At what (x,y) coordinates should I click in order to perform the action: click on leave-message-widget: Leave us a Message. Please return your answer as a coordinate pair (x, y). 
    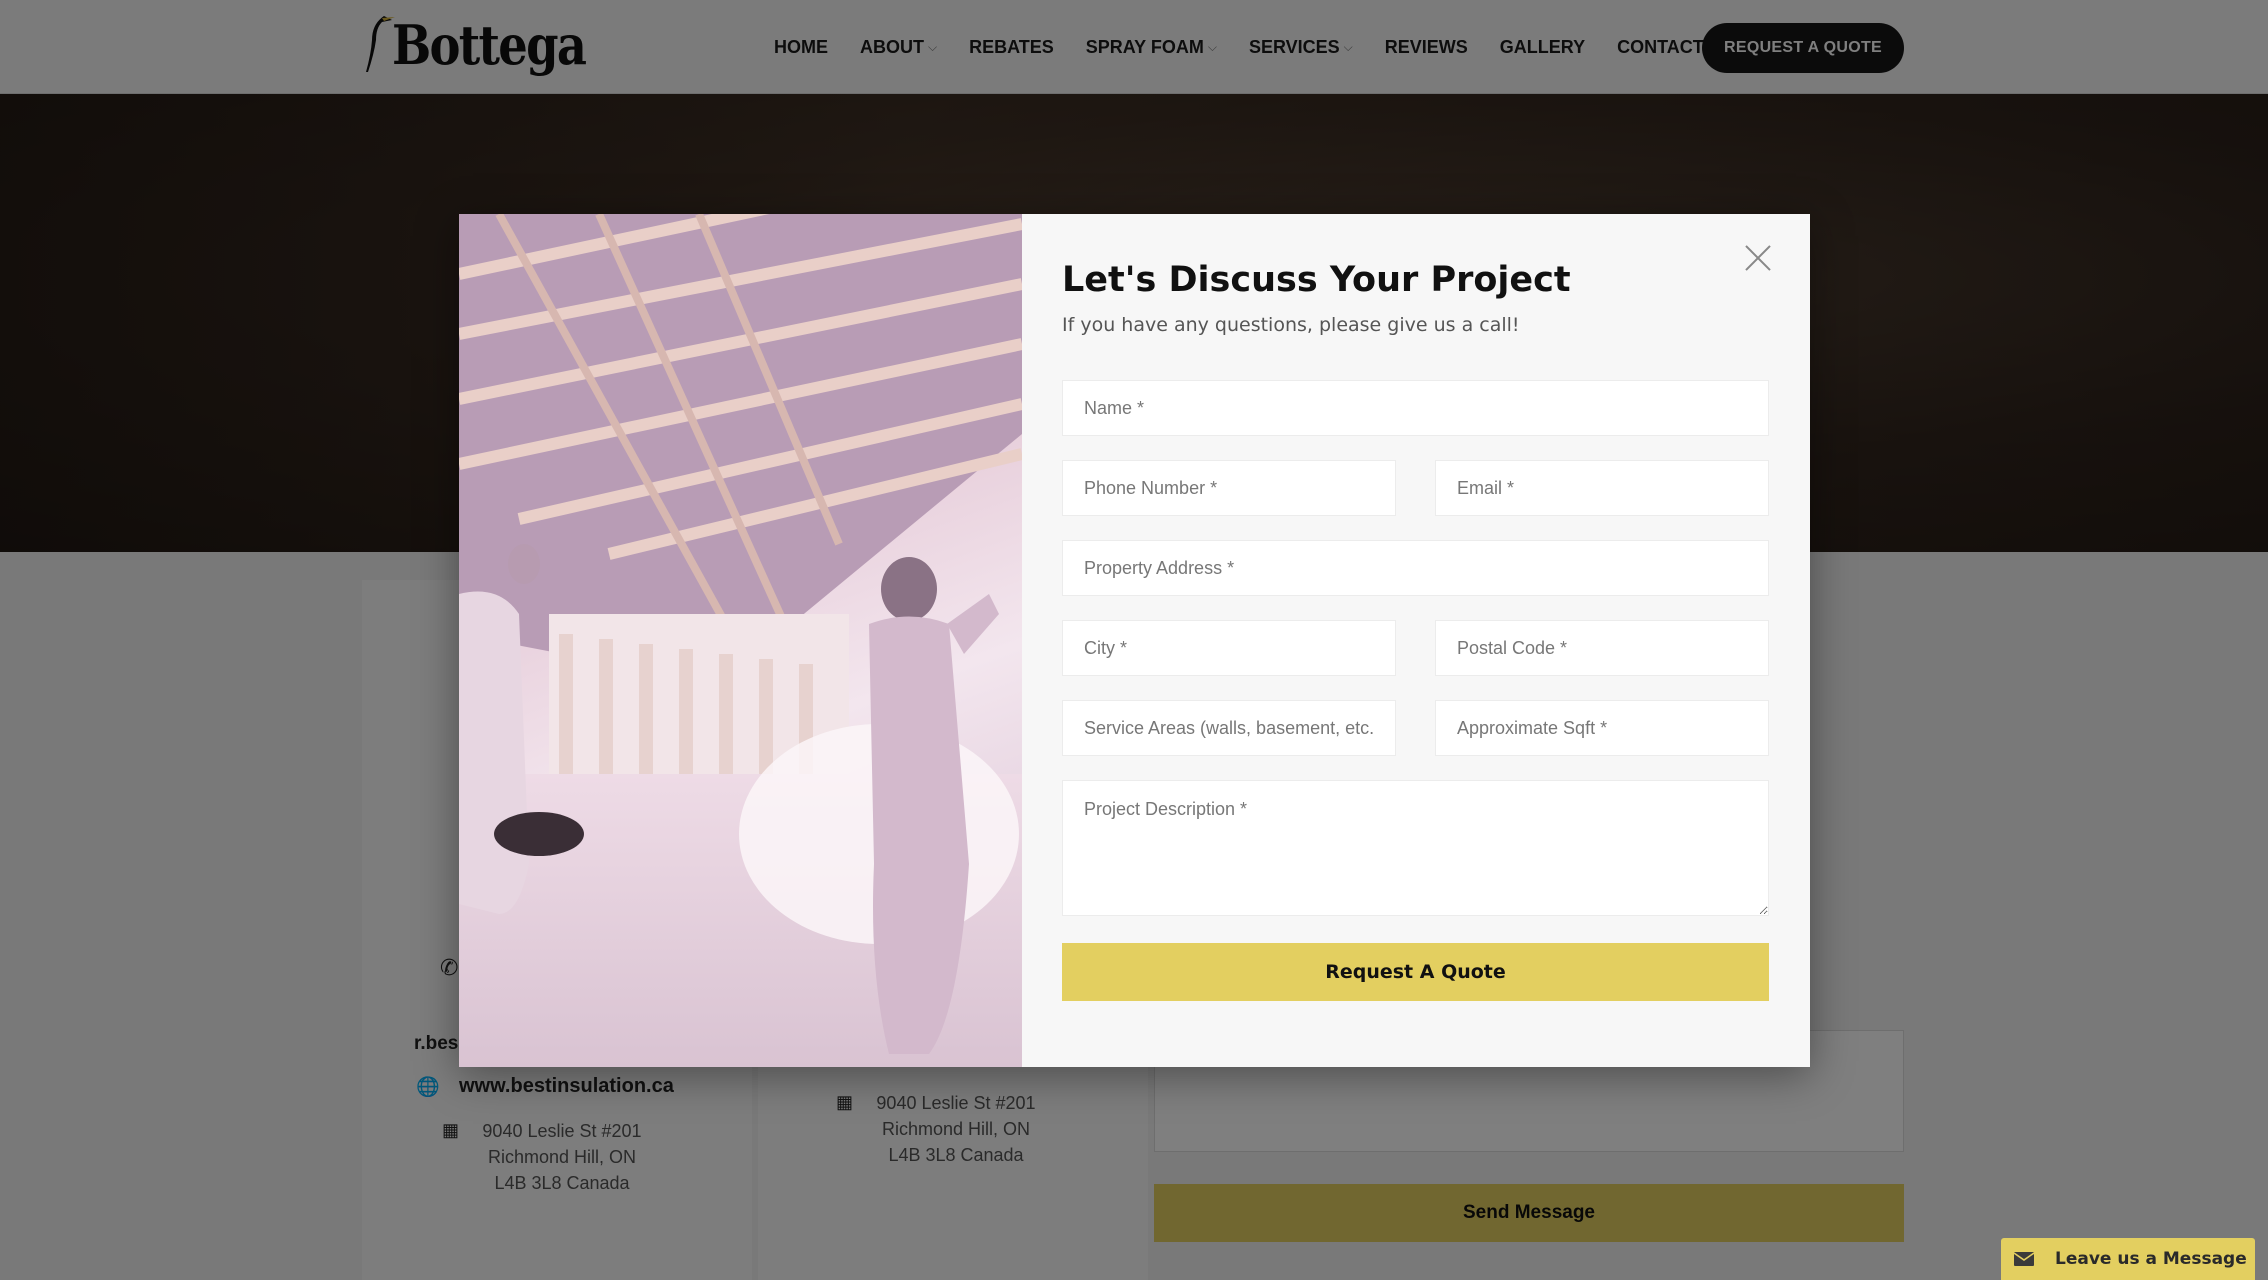
    Looking at the image, I should click on (2128, 1259).